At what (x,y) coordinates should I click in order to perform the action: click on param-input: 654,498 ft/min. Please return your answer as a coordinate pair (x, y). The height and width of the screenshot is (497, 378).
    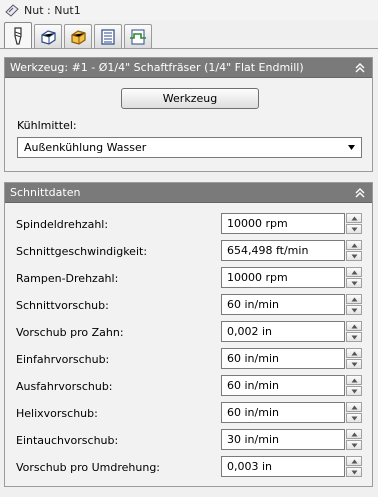
    Looking at the image, I should click on (283, 250).